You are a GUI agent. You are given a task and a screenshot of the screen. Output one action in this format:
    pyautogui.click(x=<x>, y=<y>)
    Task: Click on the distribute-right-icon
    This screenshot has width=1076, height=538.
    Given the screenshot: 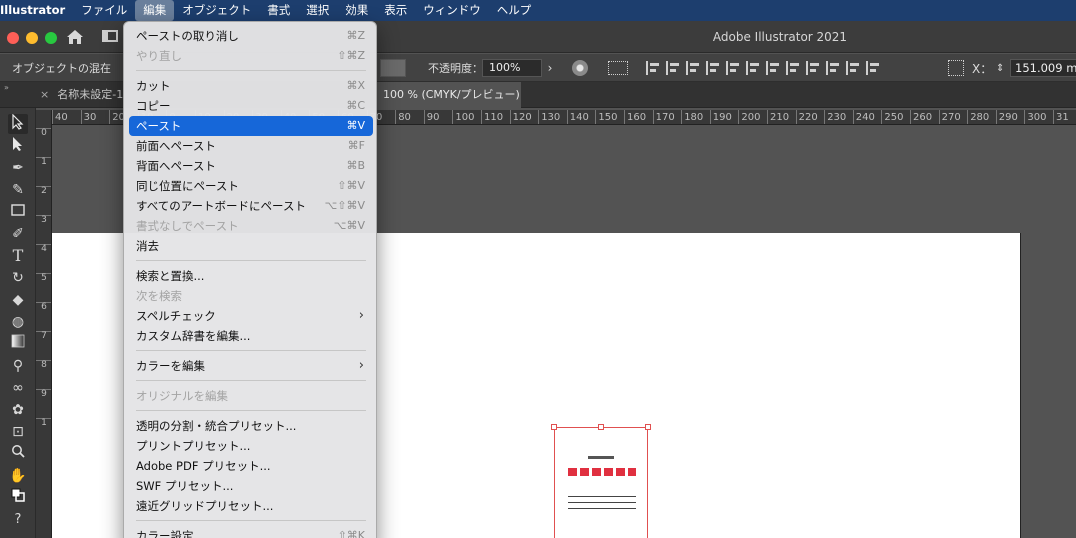 What is the action you would take?
    pyautogui.click(x=873, y=68)
    